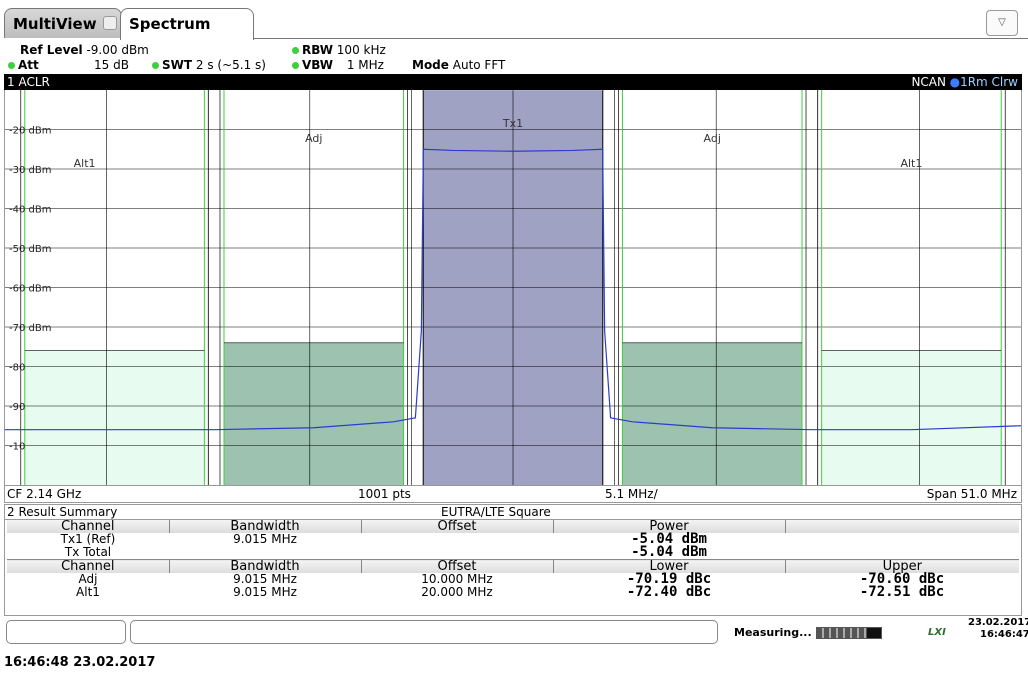 The image size is (1028, 682). I want to click on y-tick-label: -50 dBm, so click(30, 249).